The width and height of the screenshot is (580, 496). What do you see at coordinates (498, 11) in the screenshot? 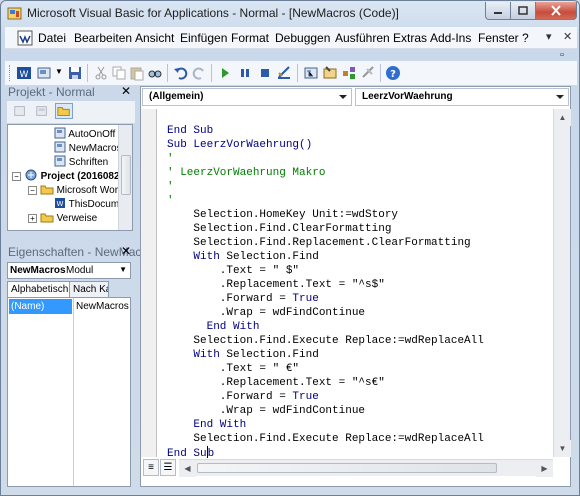
I see `minimize-button` at bounding box center [498, 11].